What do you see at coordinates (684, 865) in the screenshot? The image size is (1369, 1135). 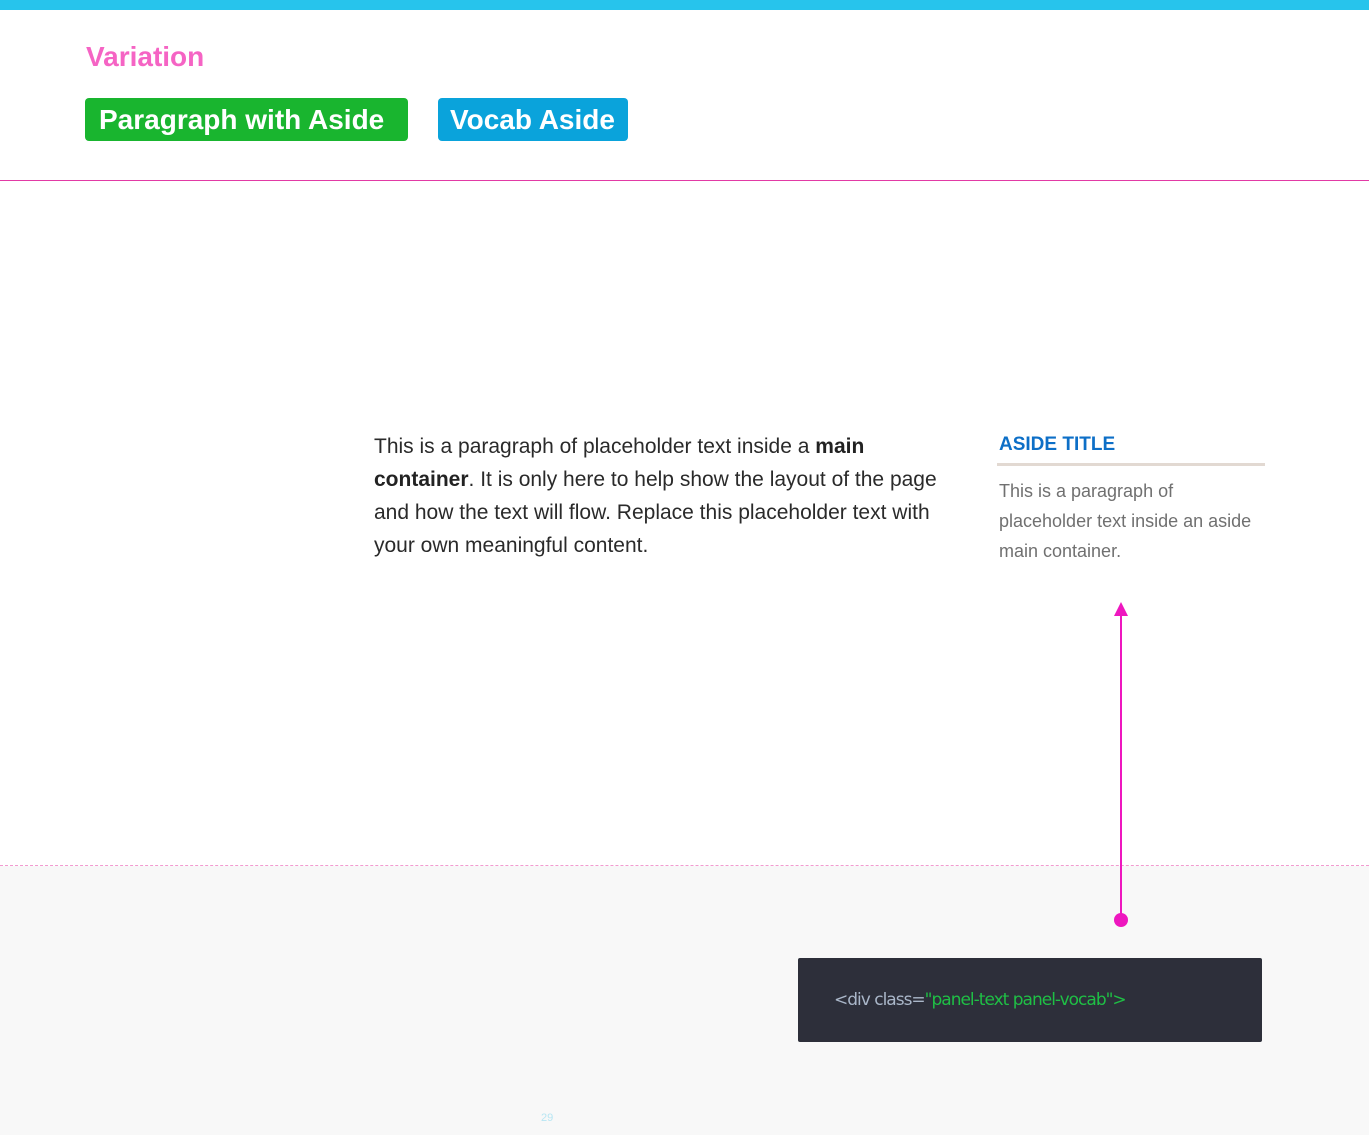 I see `dashed-divider` at bounding box center [684, 865].